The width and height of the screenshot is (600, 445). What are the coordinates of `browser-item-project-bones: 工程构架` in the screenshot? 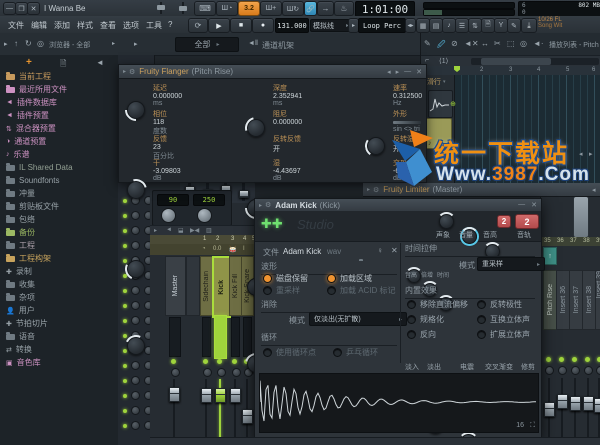 It's located at (61, 258).